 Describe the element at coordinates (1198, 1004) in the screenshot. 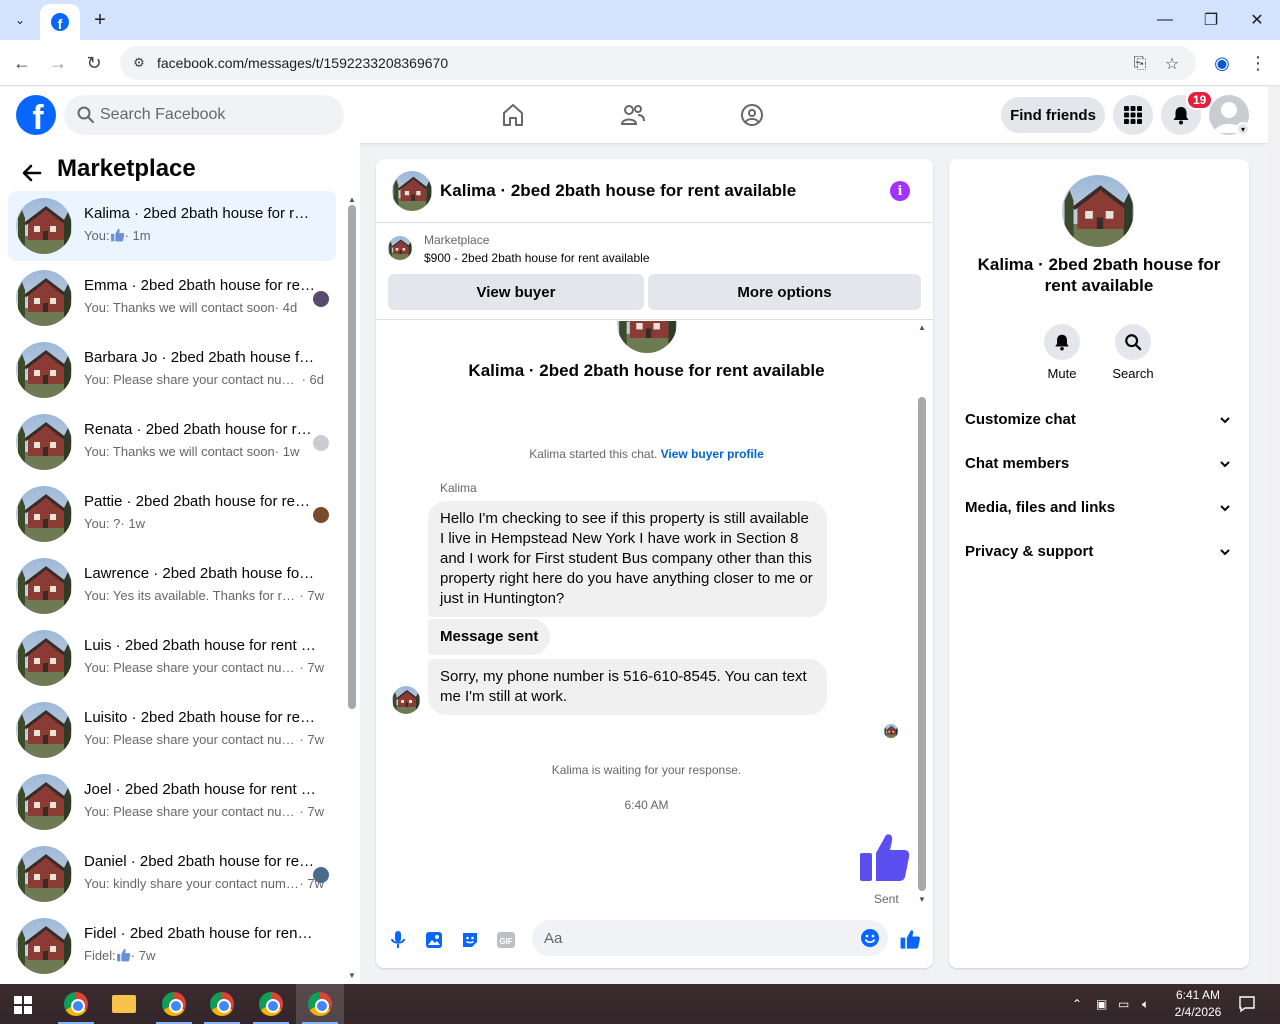

I see `taskbar-clock: 6:41 AM 2/4/2026` at that location.